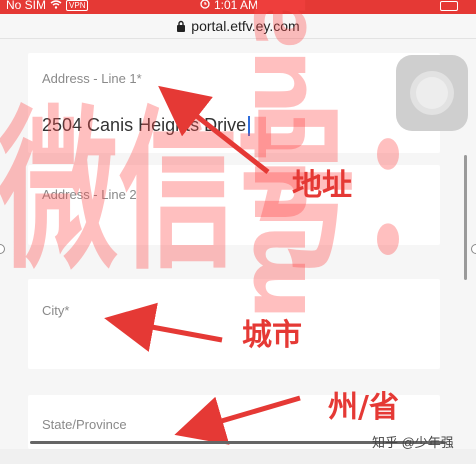 This screenshot has width=476, height=464. Describe the element at coordinates (214, 129) in the screenshot. I see `arrow-address` at that location.